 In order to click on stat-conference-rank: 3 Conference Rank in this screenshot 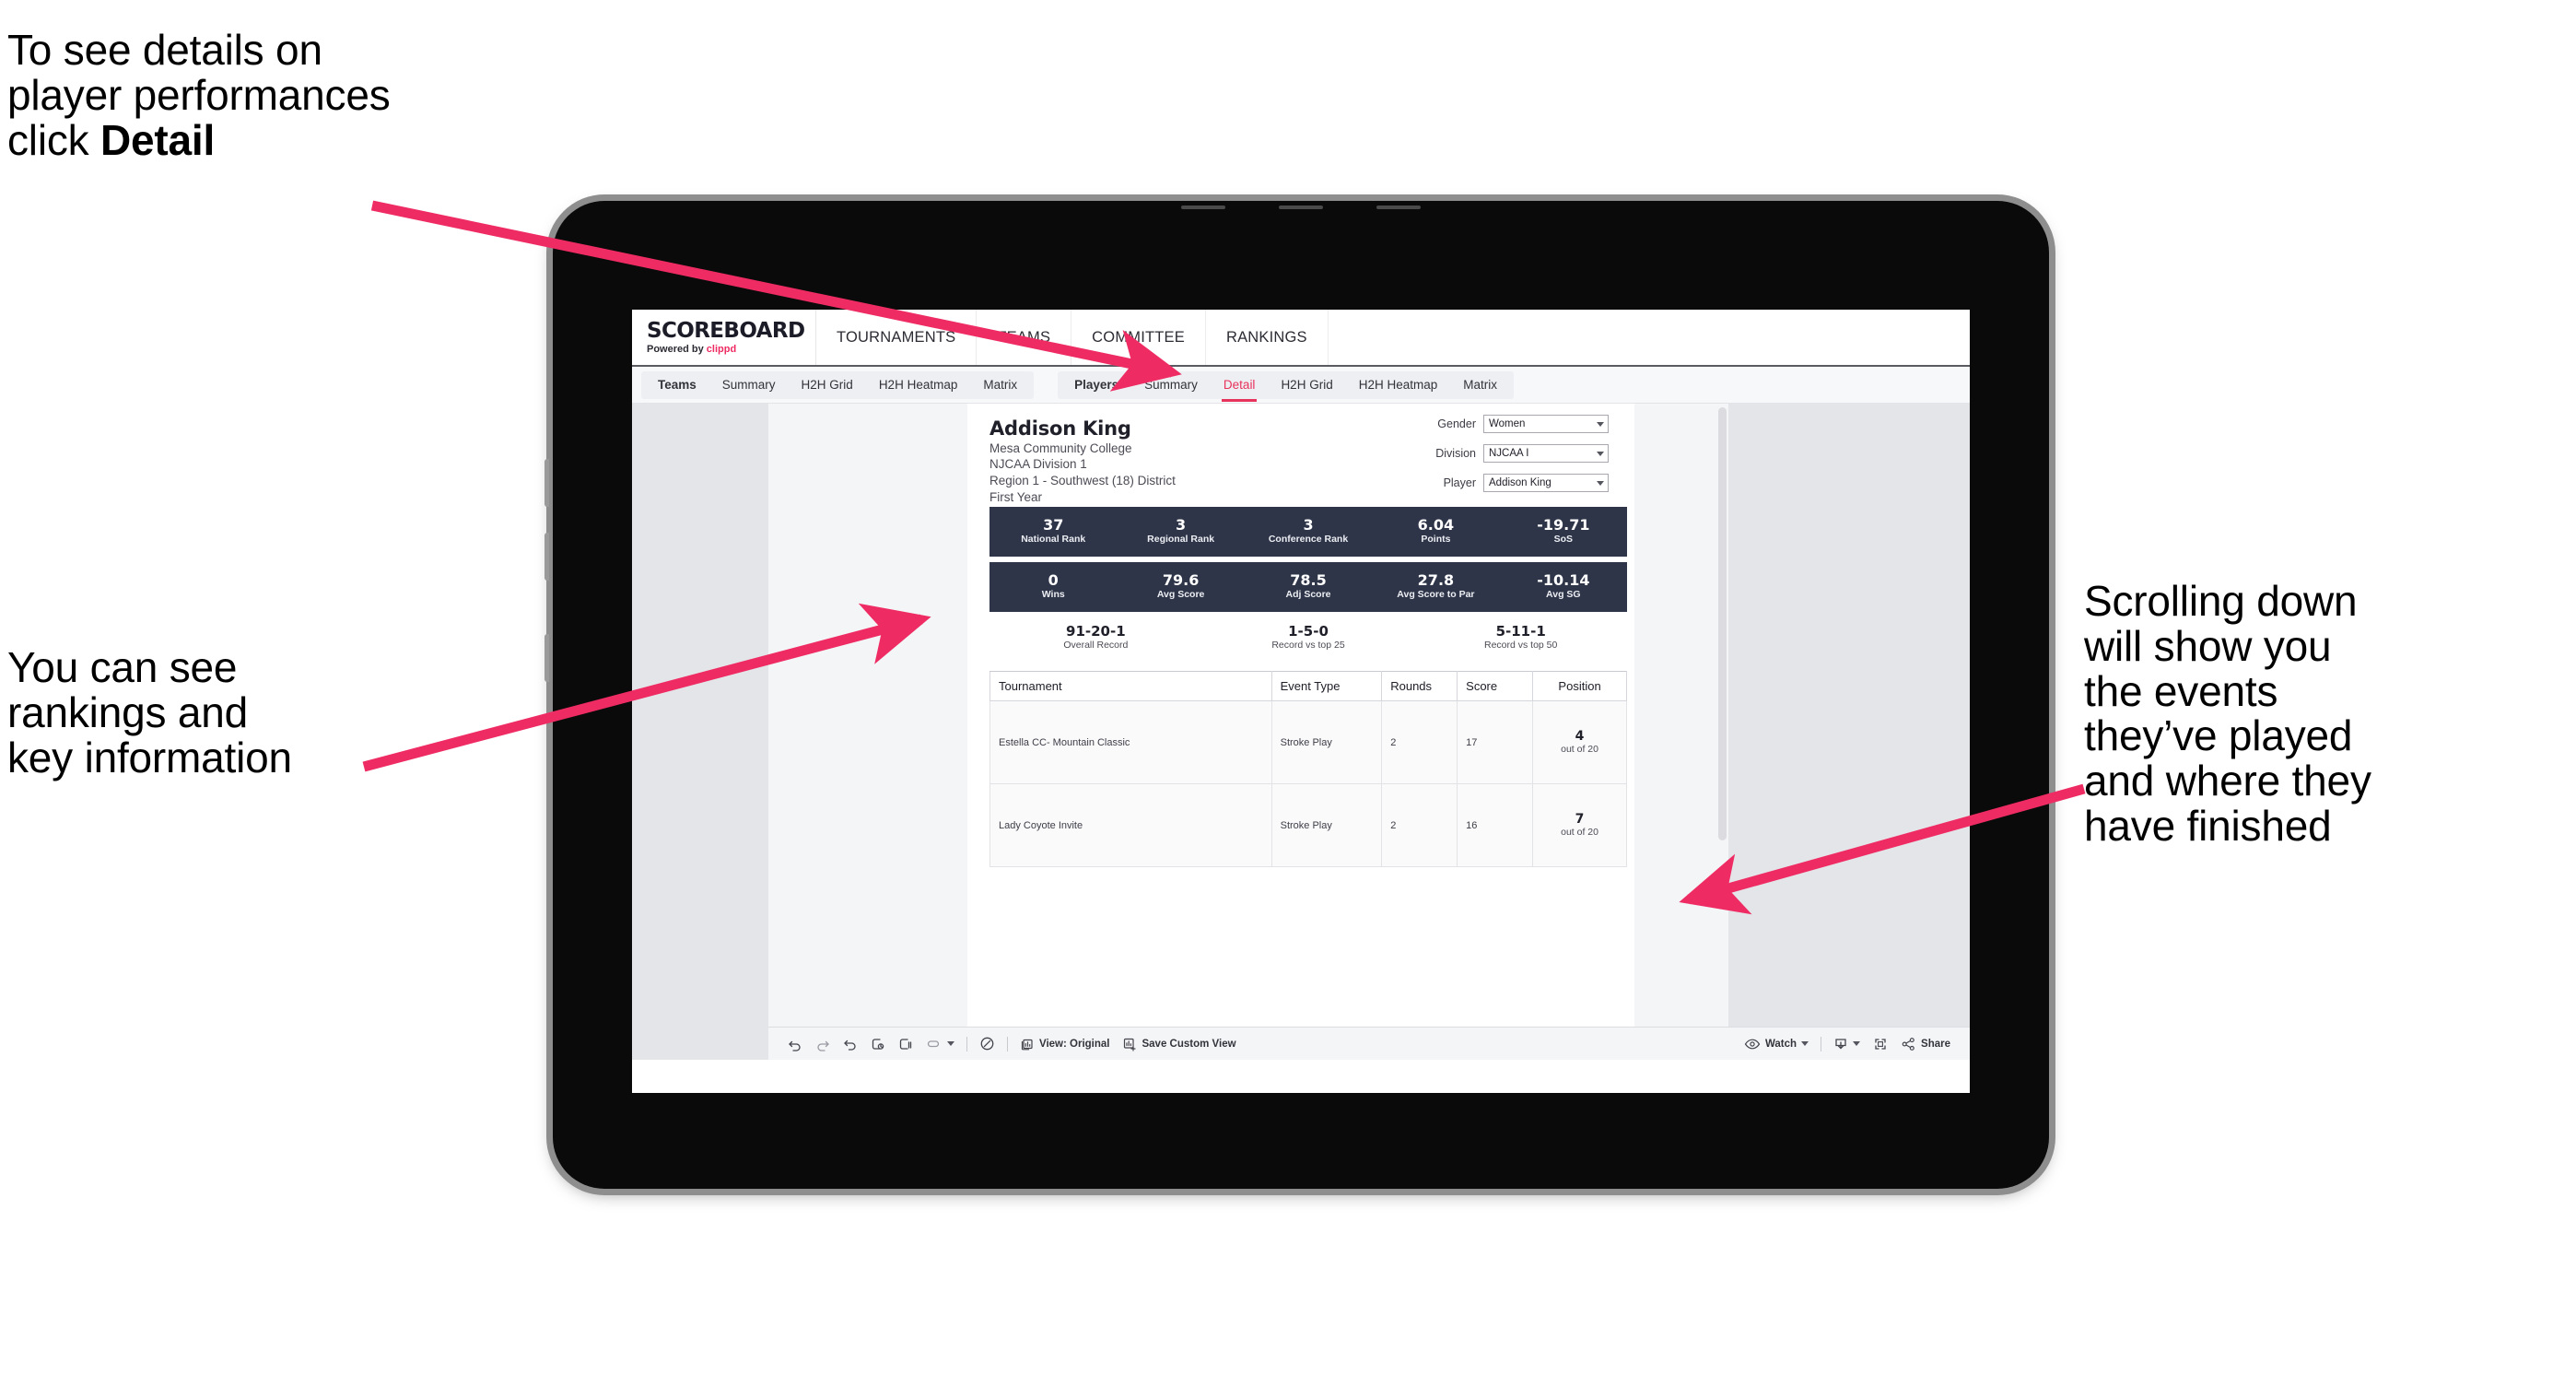, I will do `click(1308, 530)`.